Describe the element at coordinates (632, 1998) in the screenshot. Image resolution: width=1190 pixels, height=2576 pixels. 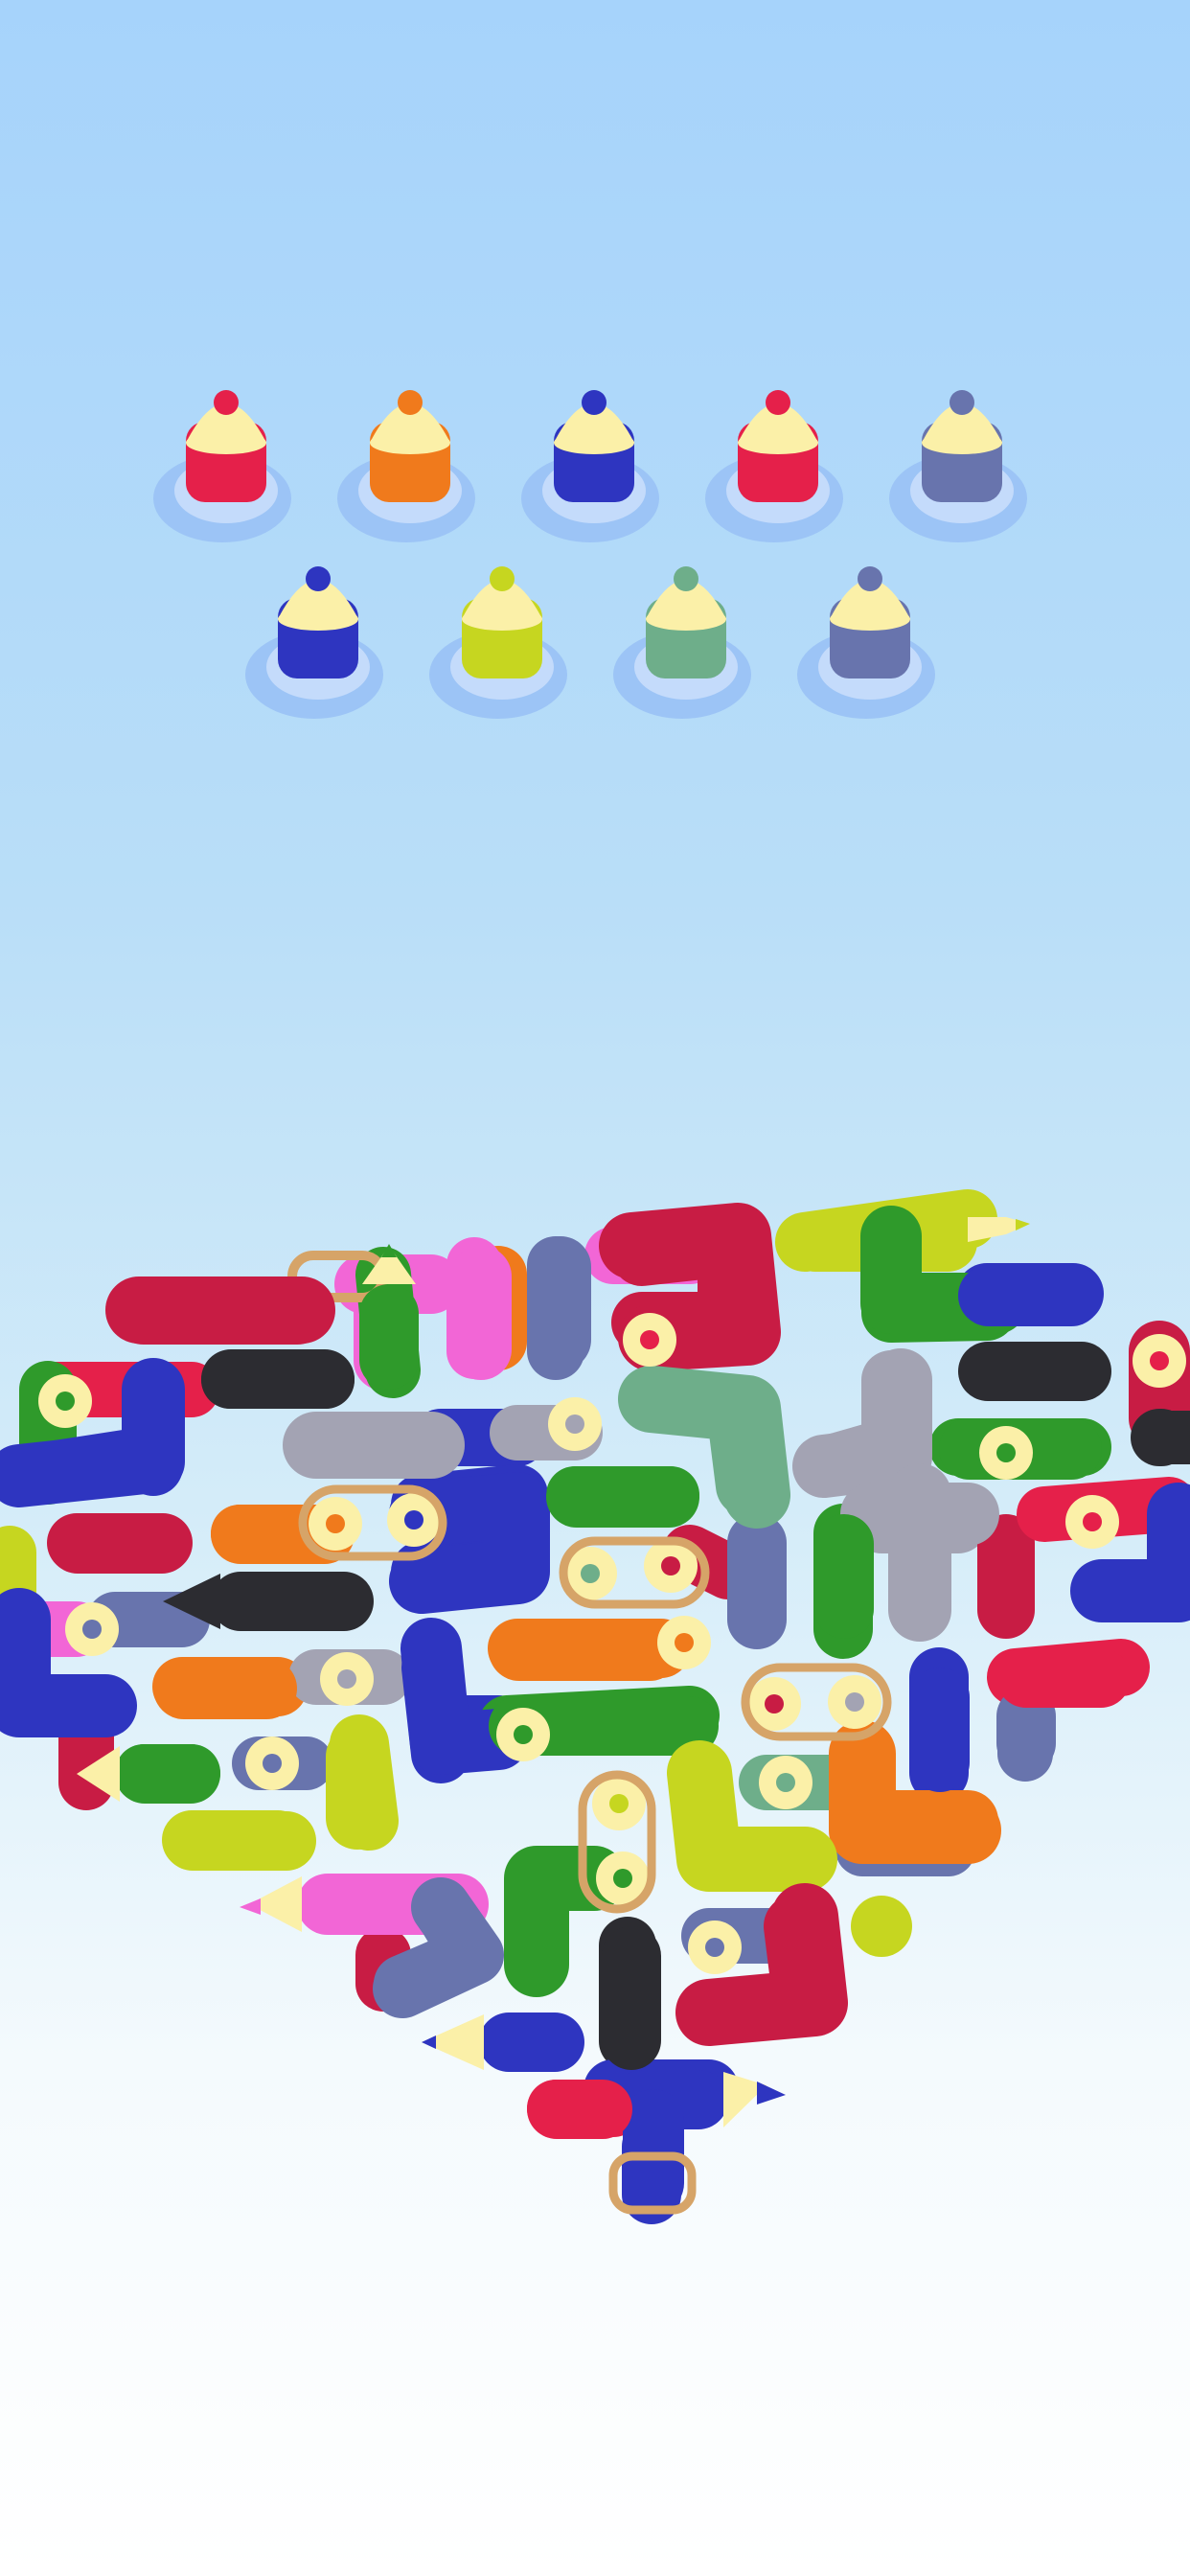
I see `pencil-black-vertical` at that location.